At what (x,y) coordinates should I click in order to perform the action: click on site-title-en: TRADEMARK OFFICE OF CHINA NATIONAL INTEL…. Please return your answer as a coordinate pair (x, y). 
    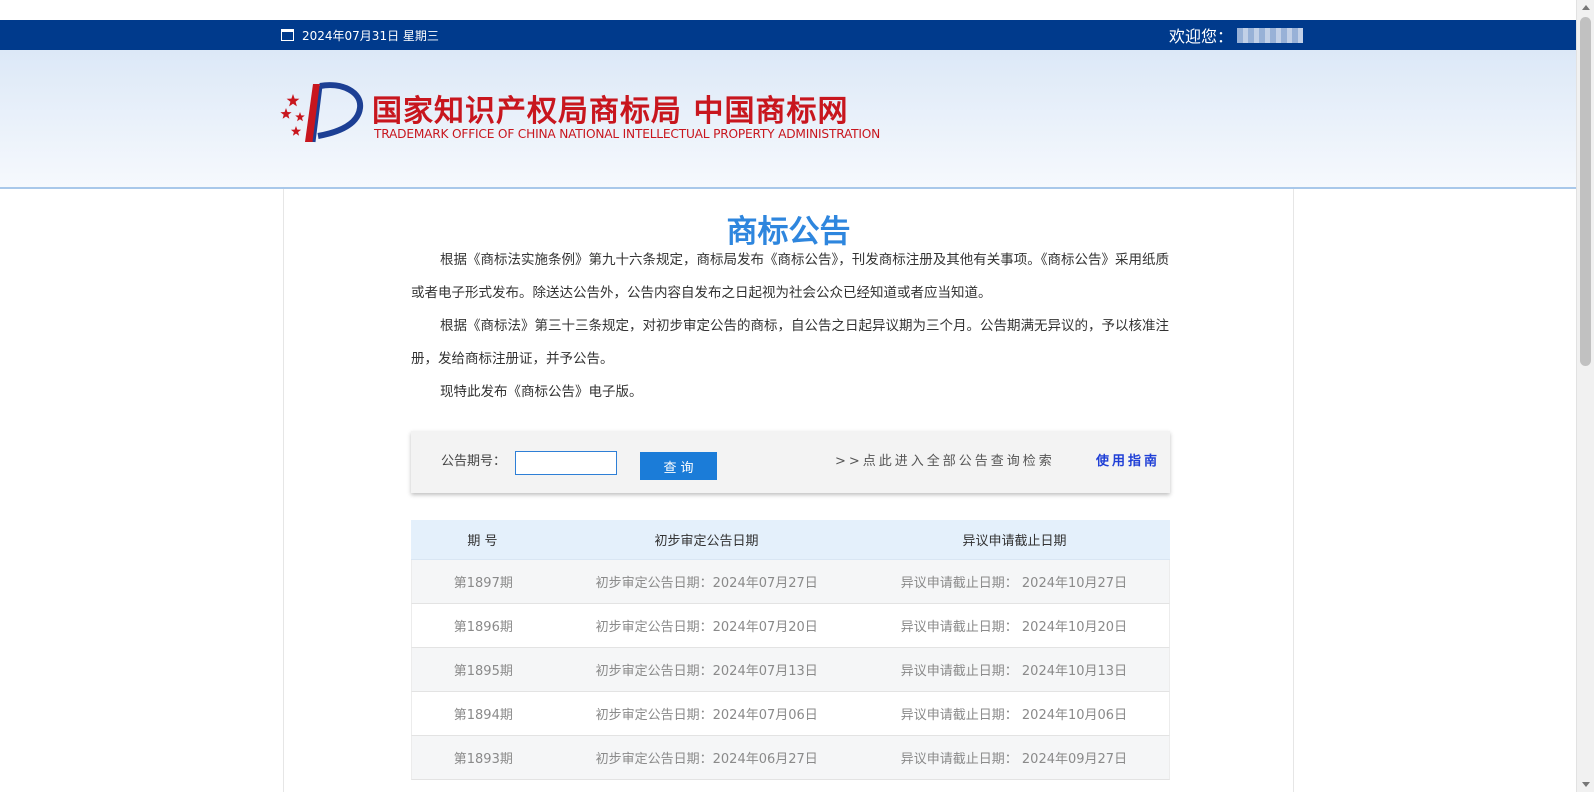
    Looking at the image, I should click on (627, 134).